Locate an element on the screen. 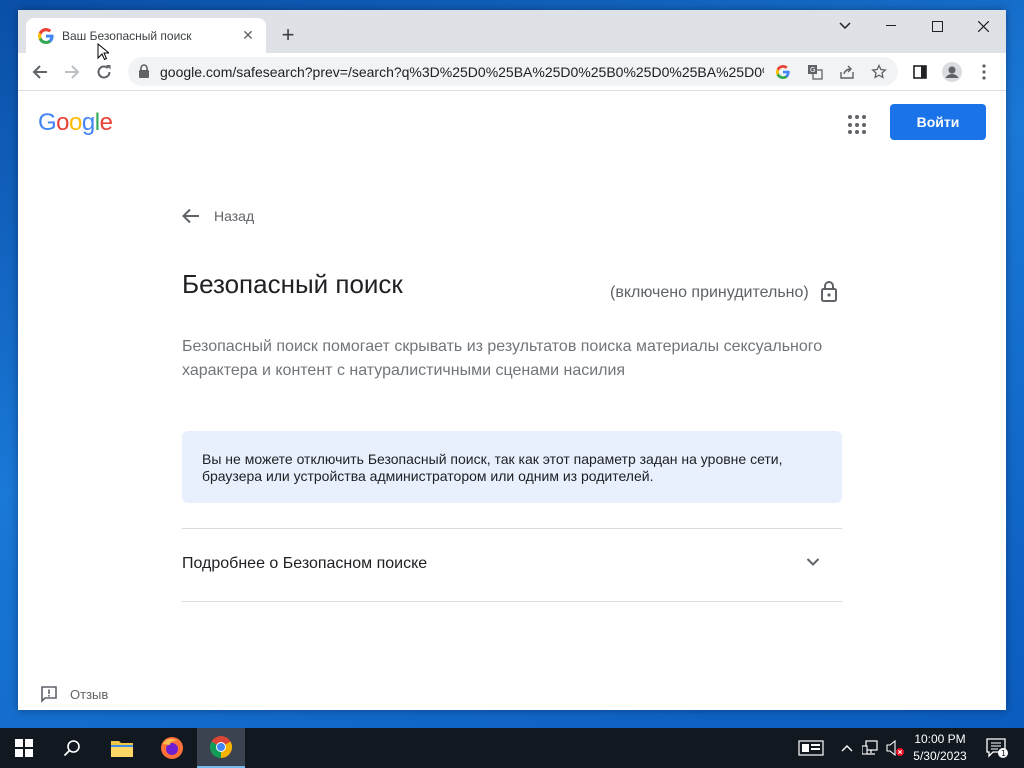  back-arrow-icon is located at coordinates (40, 72).